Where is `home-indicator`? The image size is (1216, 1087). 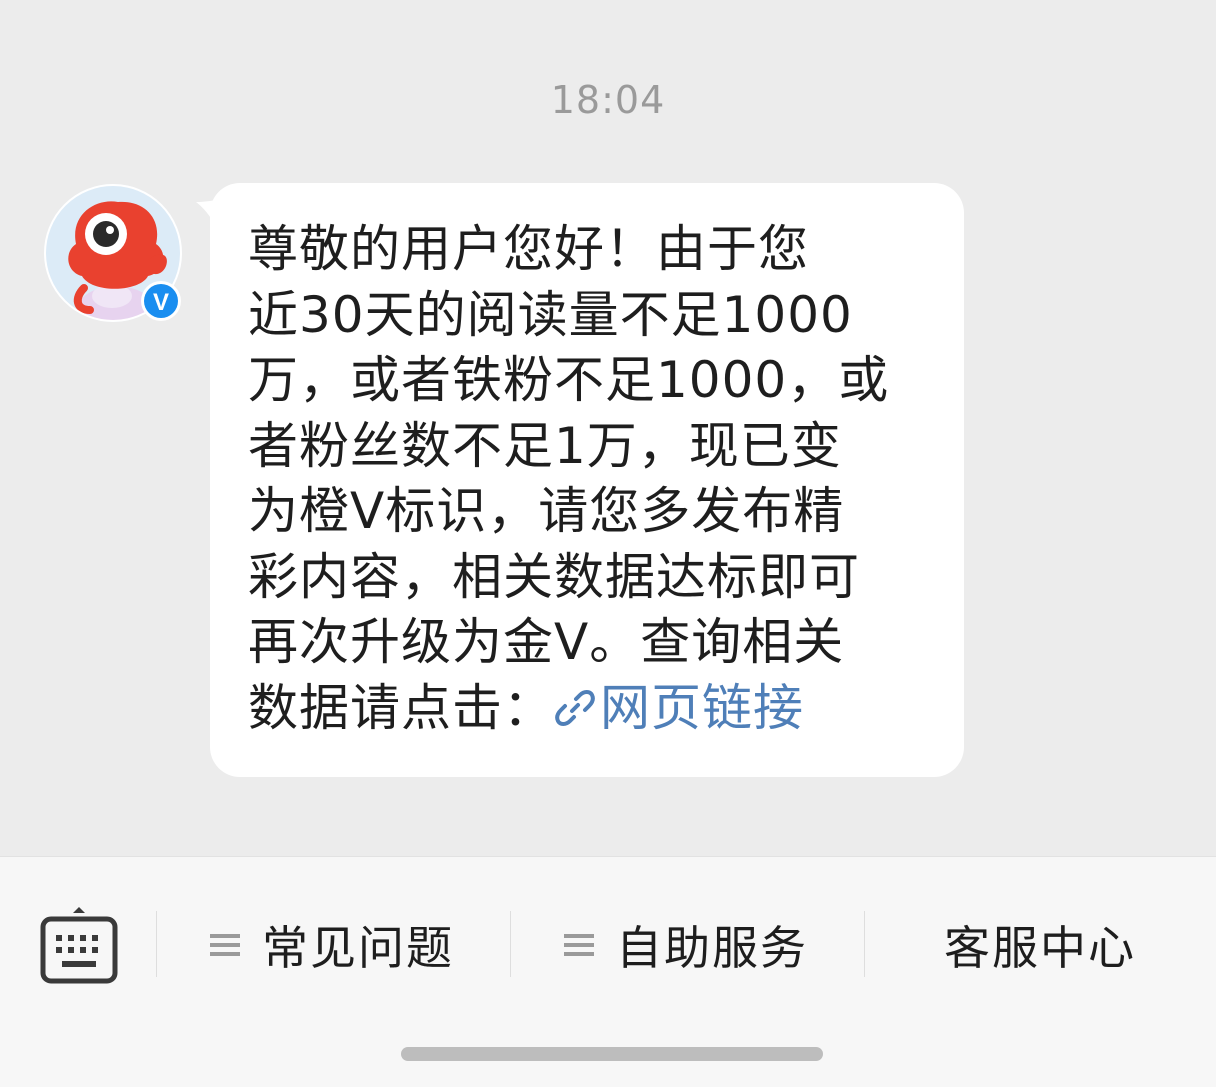 home-indicator is located at coordinates (612, 1054).